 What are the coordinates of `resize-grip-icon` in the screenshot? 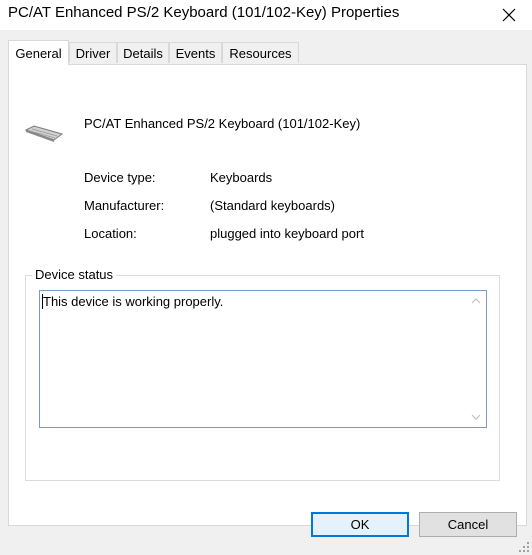 It's located at (524, 547).